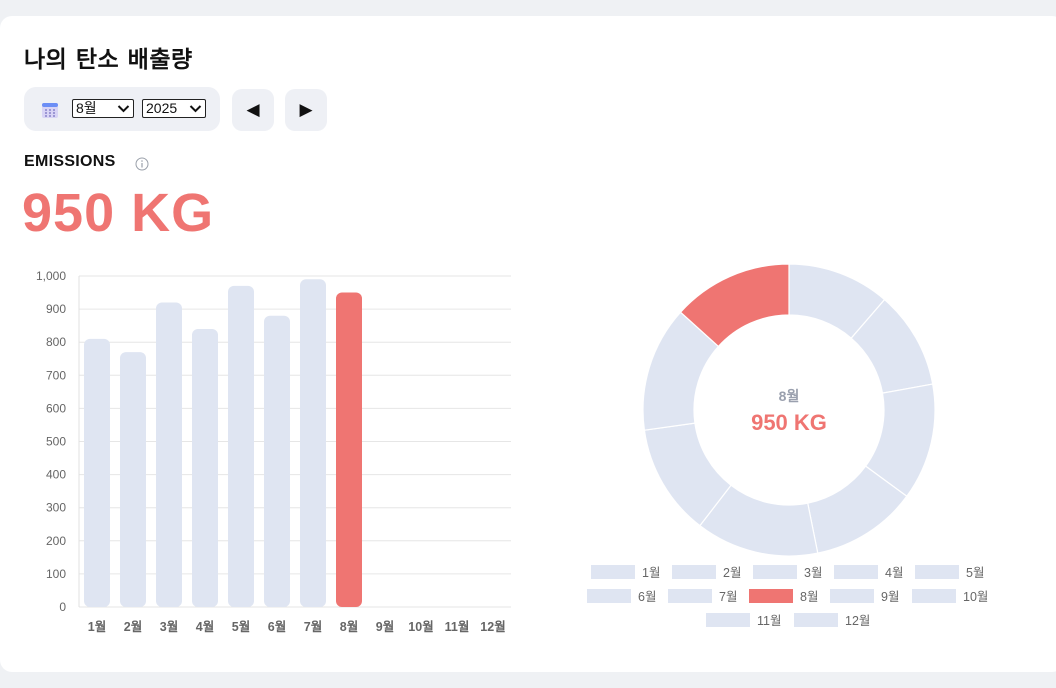 This screenshot has height=688, width=1056. Describe the element at coordinates (651, 573) in the screenshot. I see `legend-label: 1월` at that location.